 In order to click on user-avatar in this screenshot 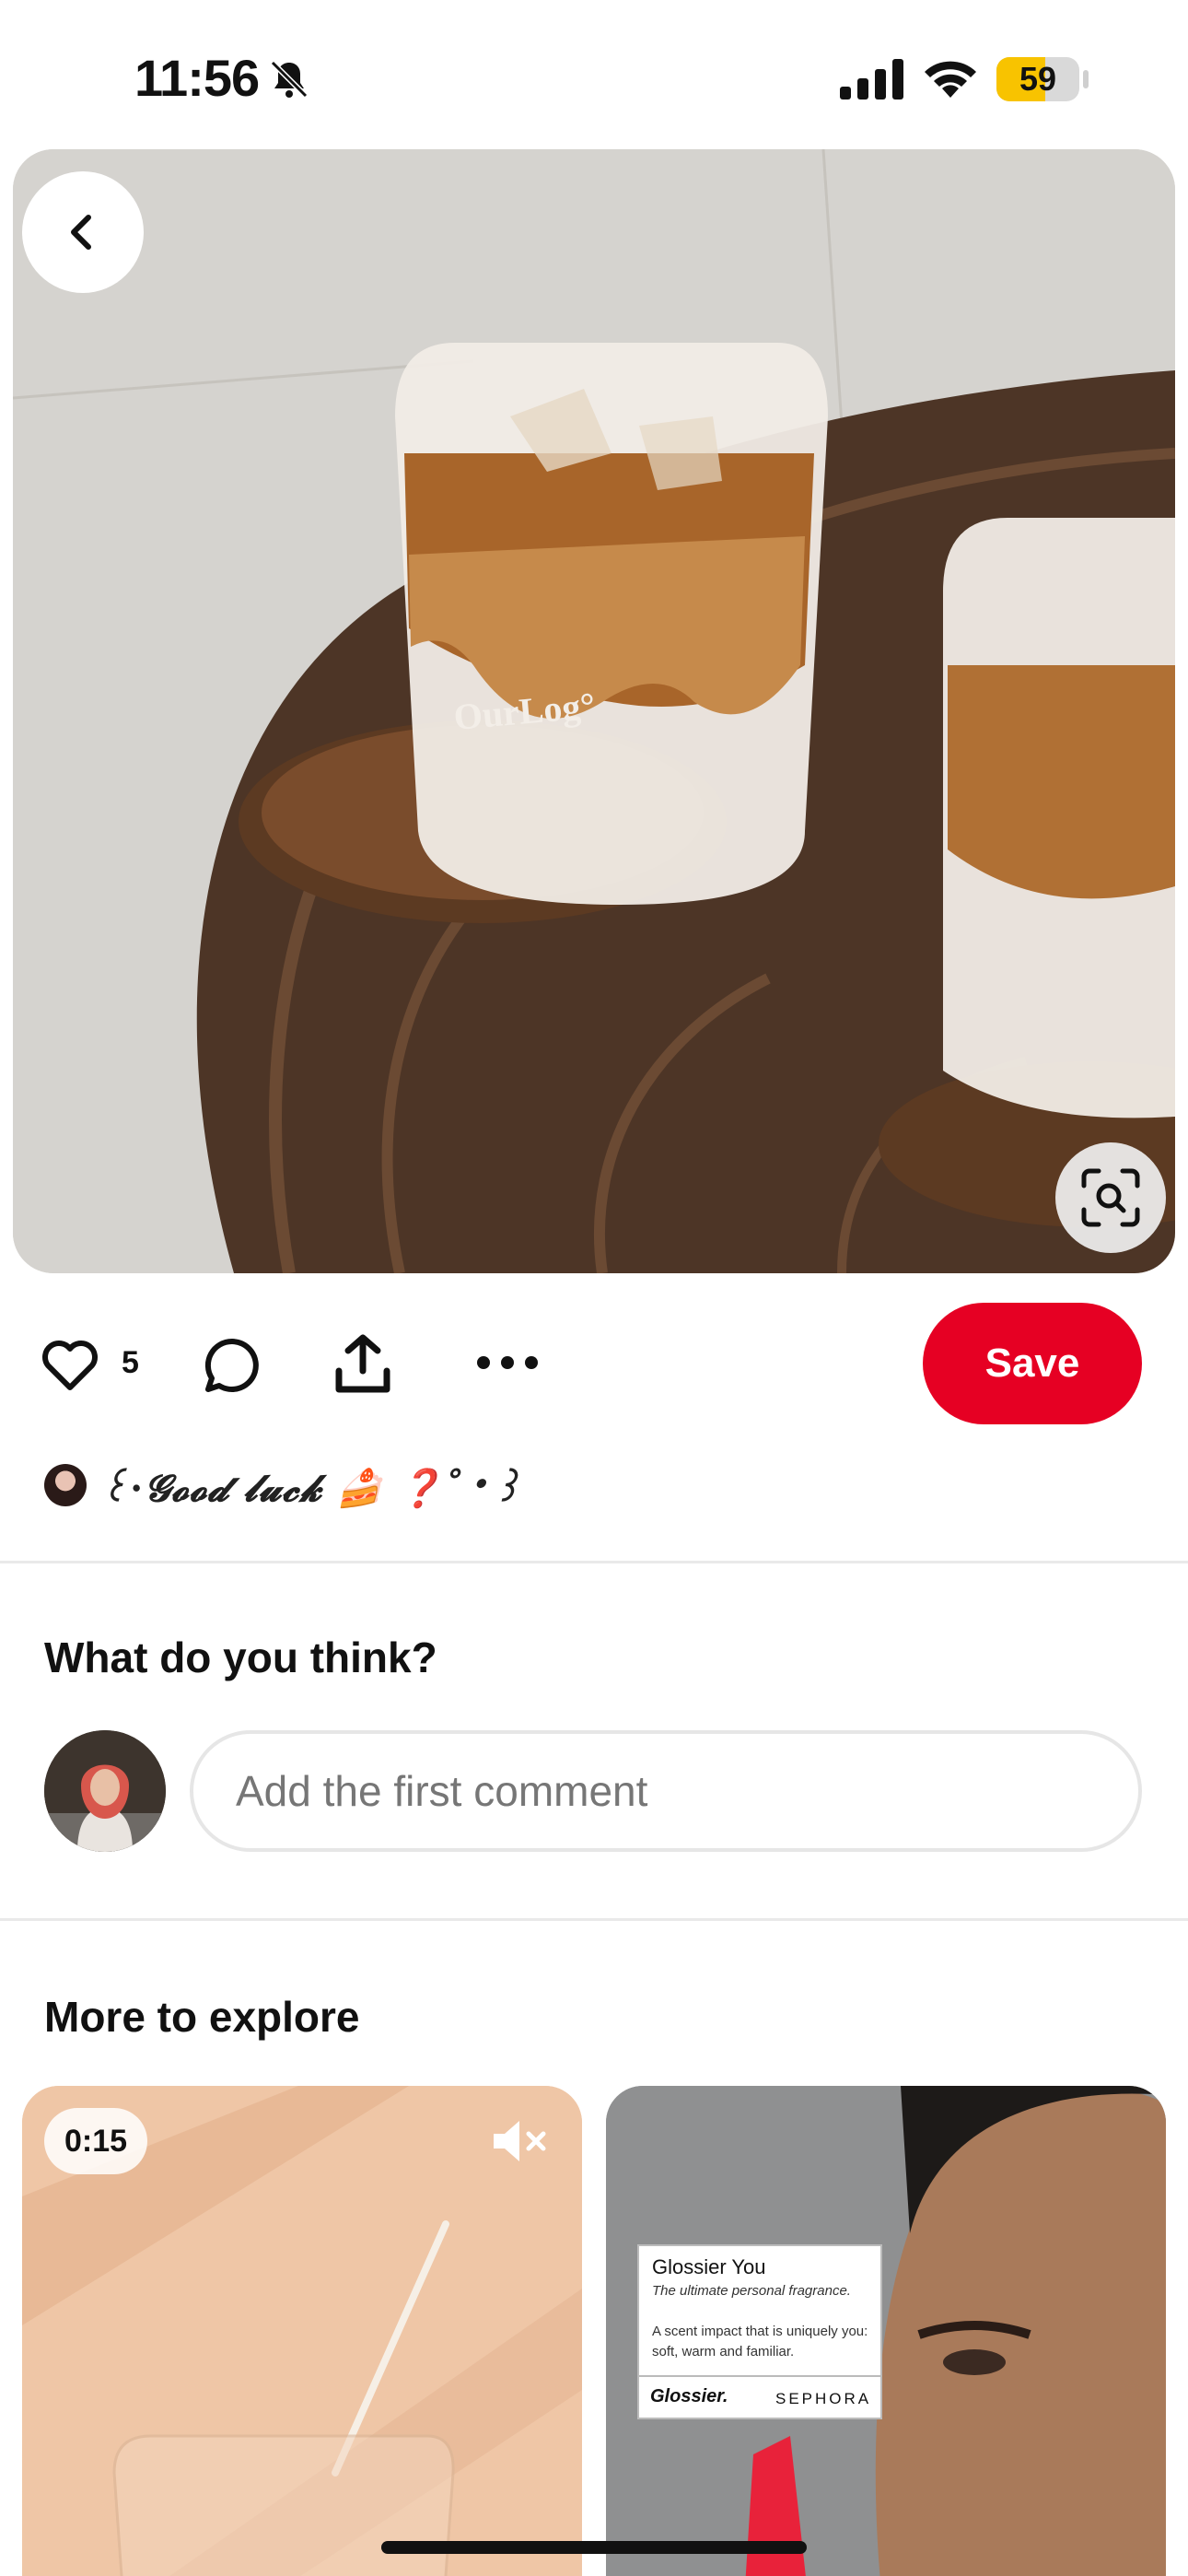, I will do `click(105, 1791)`.